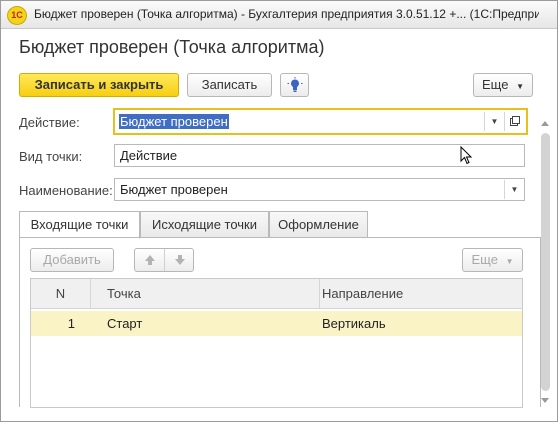  Describe the element at coordinates (354, 323) in the screenshot. I see `row-direction: Вертикаль` at that location.